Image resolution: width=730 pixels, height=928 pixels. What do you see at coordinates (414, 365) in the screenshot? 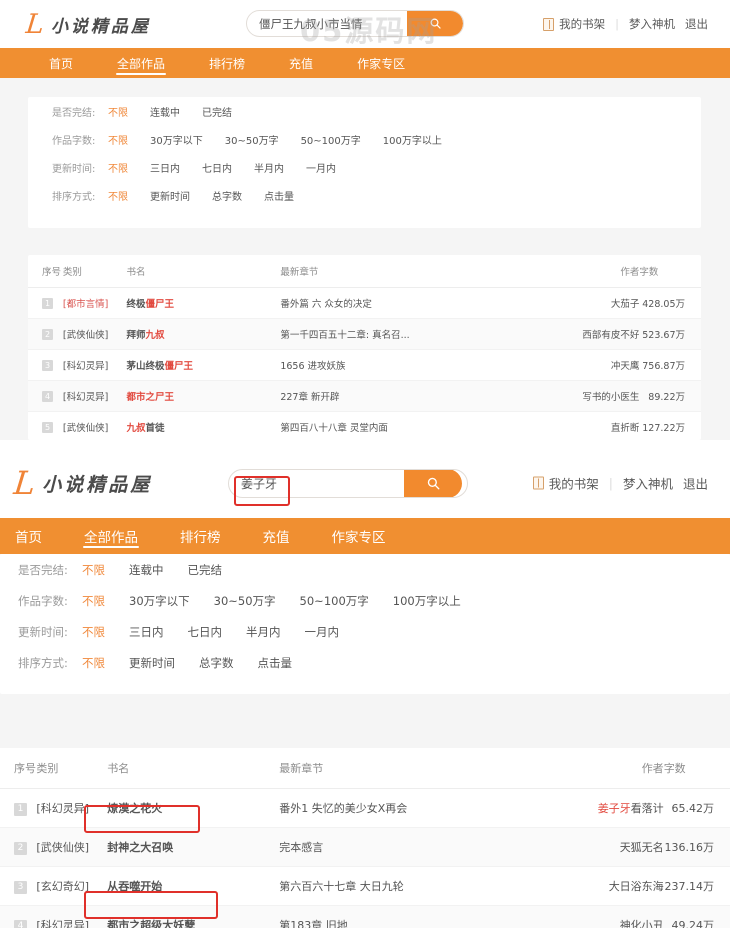
I see `row-latest-chapter: 1656 进攻妖族` at bounding box center [414, 365].